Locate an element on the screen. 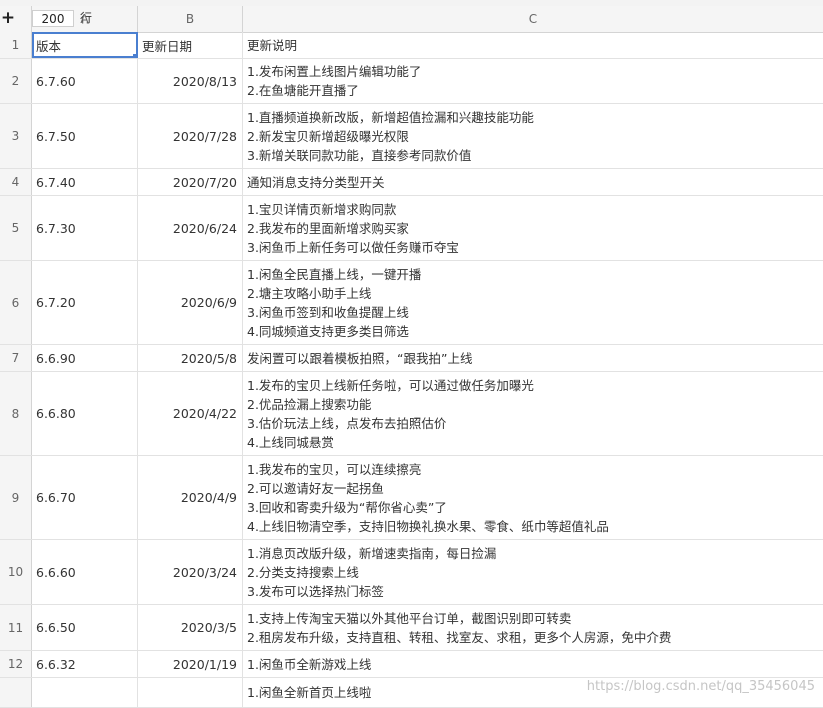  cell-version: 6.6.50 is located at coordinates (85, 627).